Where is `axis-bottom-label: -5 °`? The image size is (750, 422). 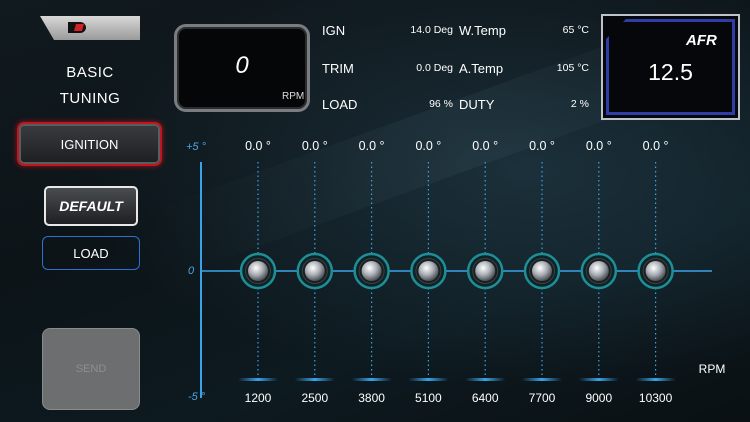 axis-bottom-label: -5 ° is located at coordinates (197, 397).